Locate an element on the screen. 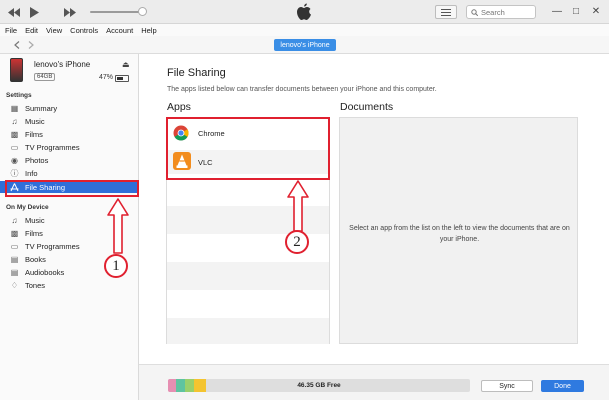 The width and height of the screenshot is (609, 400). sidebar-item-label: Books is located at coordinates (35, 259).